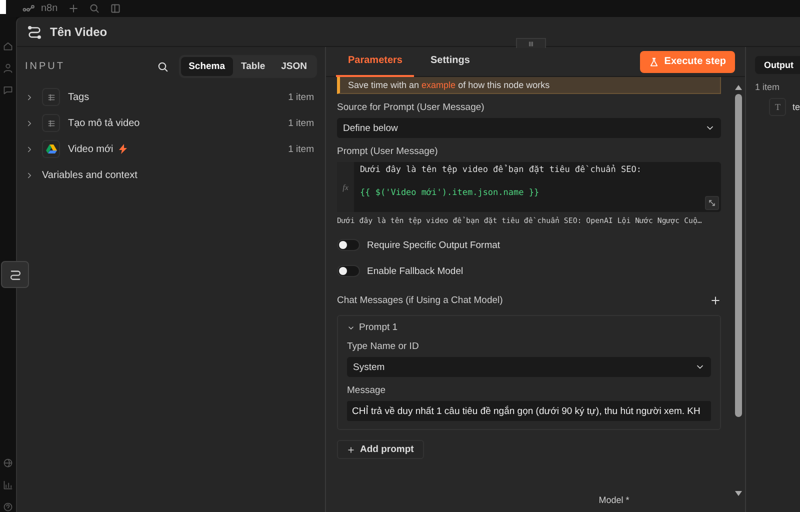 The image size is (800, 512). I want to click on expand-button, so click(712, 203).